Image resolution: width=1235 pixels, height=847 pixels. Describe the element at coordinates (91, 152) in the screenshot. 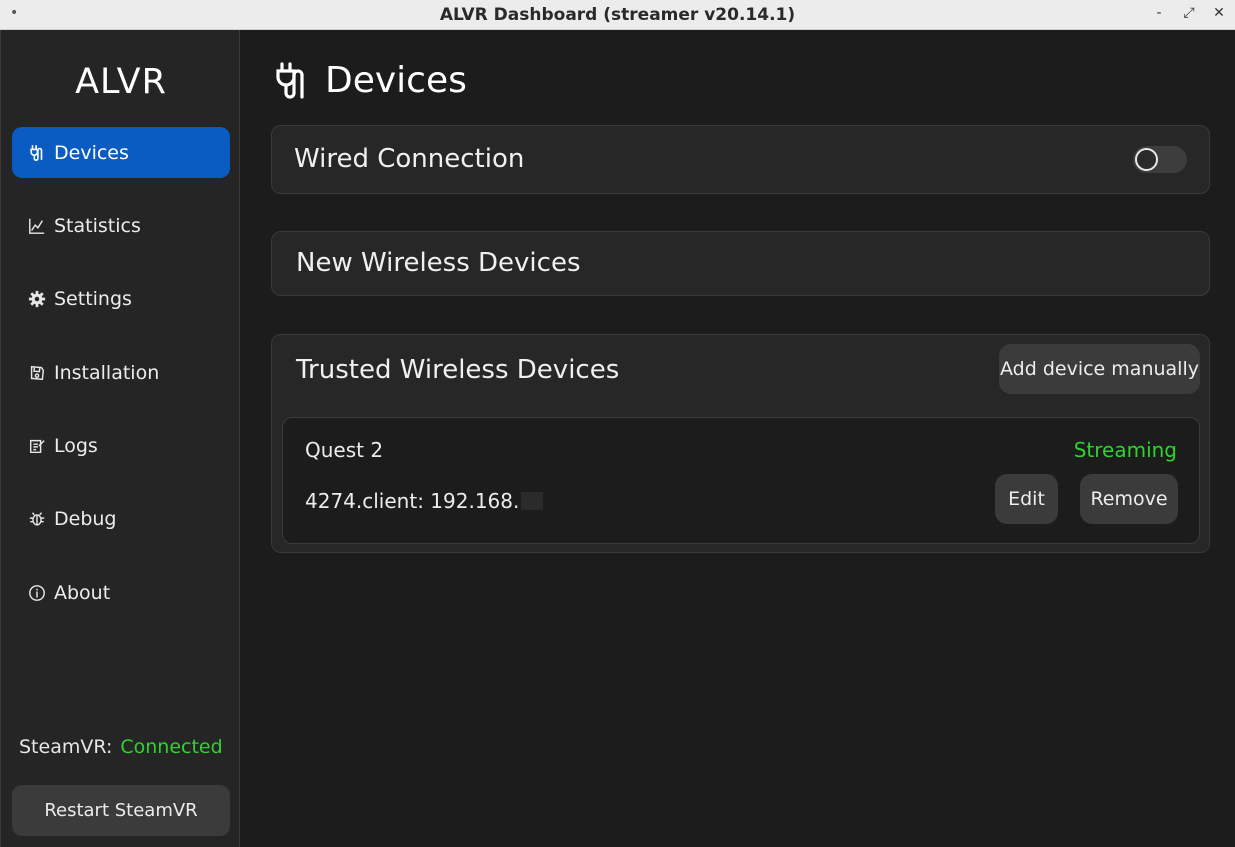

I see `sidebar-item-label: Devices` at that location.